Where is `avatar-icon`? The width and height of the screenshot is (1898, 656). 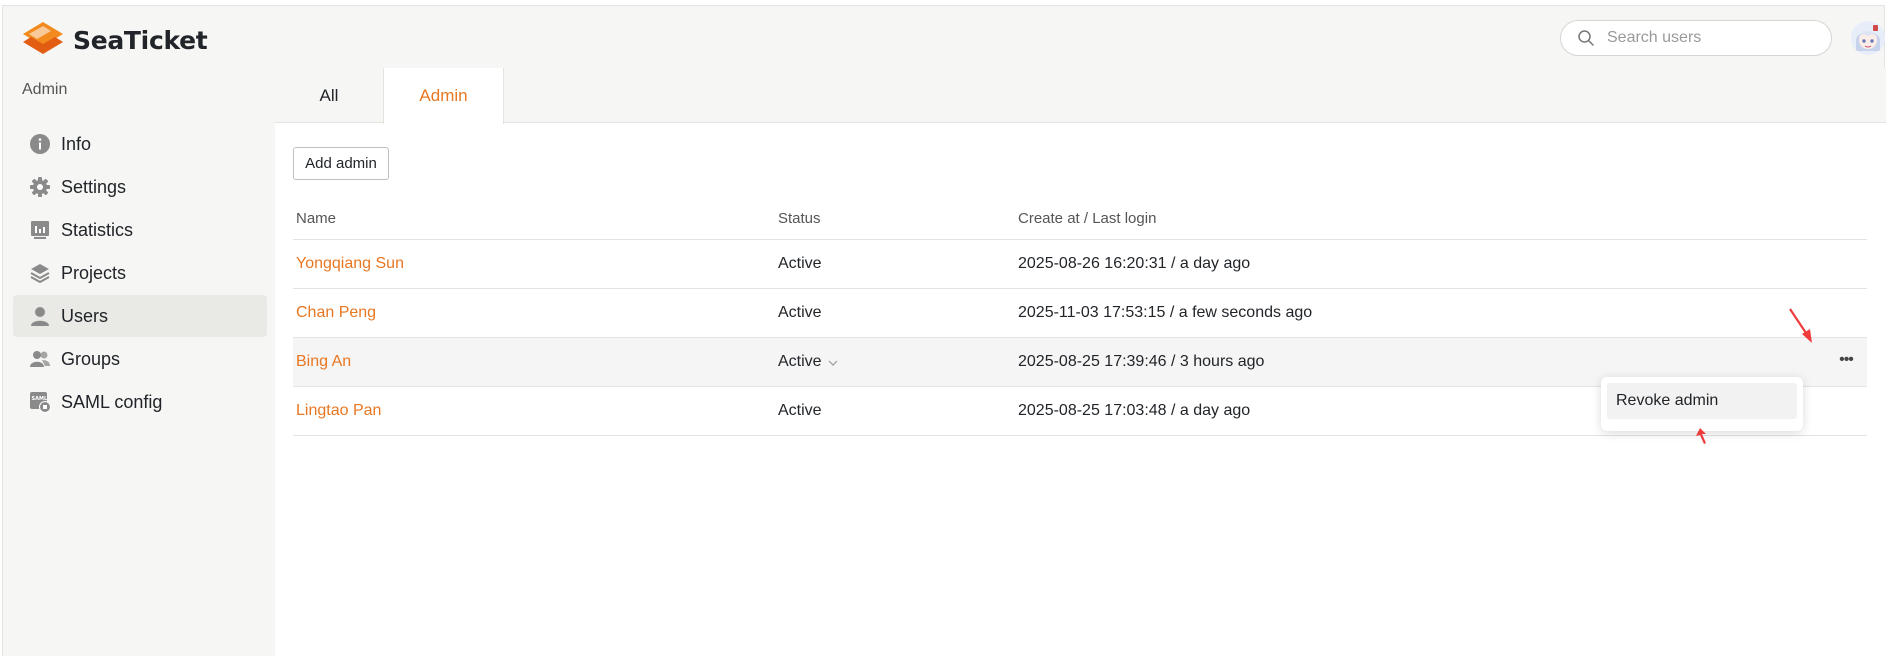
avatar-icon is located at coordinates (1868, 38).